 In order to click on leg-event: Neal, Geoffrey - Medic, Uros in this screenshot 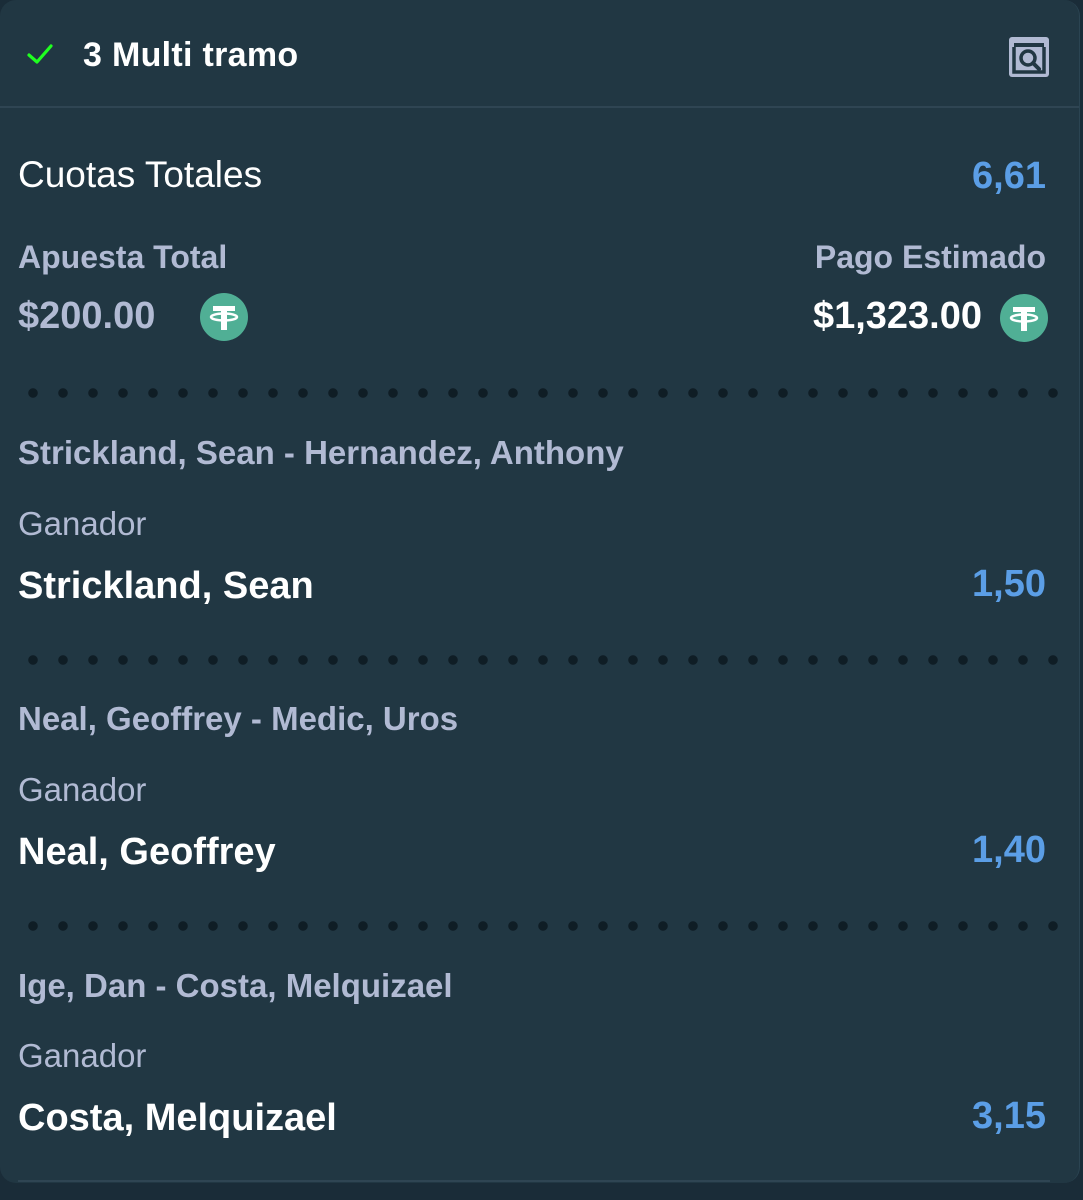, I will do `click(238, 718)`.